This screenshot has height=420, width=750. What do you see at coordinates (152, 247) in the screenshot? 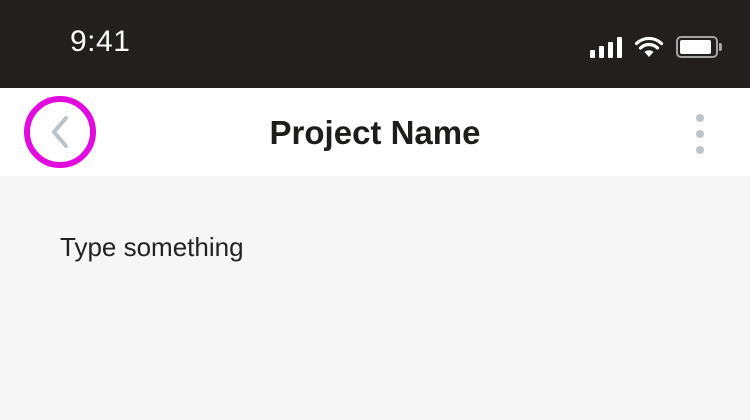
I see `editor-placeholder: Type something` at bounding box center [152, 247].